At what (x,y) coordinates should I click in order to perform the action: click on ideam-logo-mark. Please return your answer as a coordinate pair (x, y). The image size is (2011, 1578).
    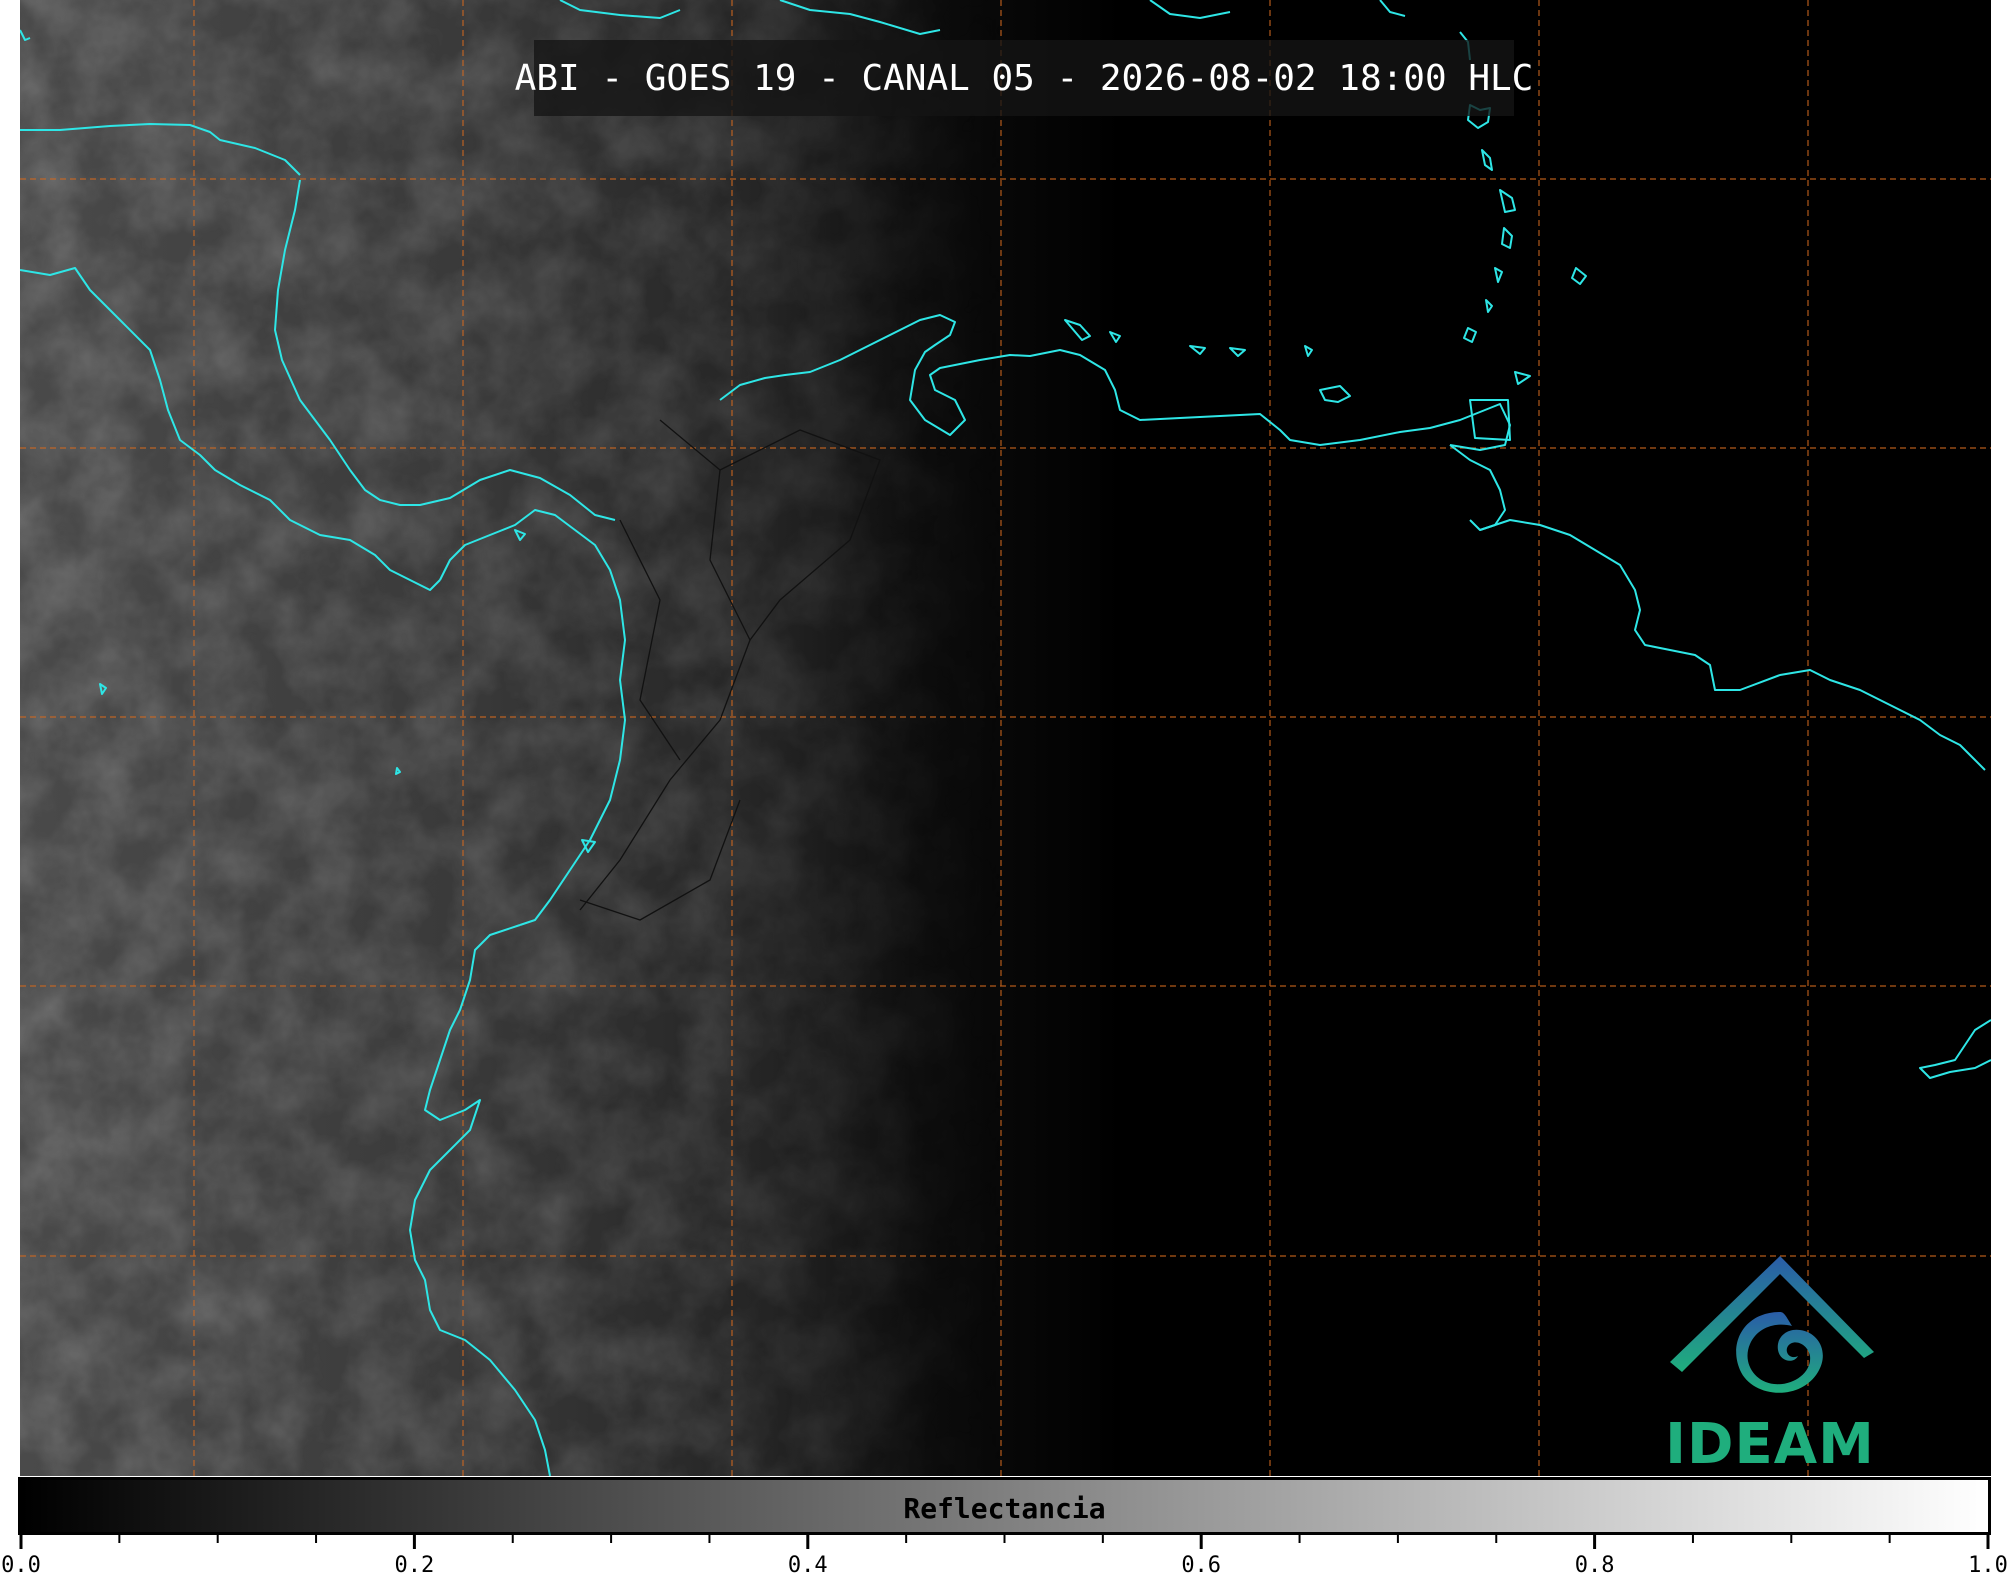
    Looking at the image, I should click on (1772, 1324).